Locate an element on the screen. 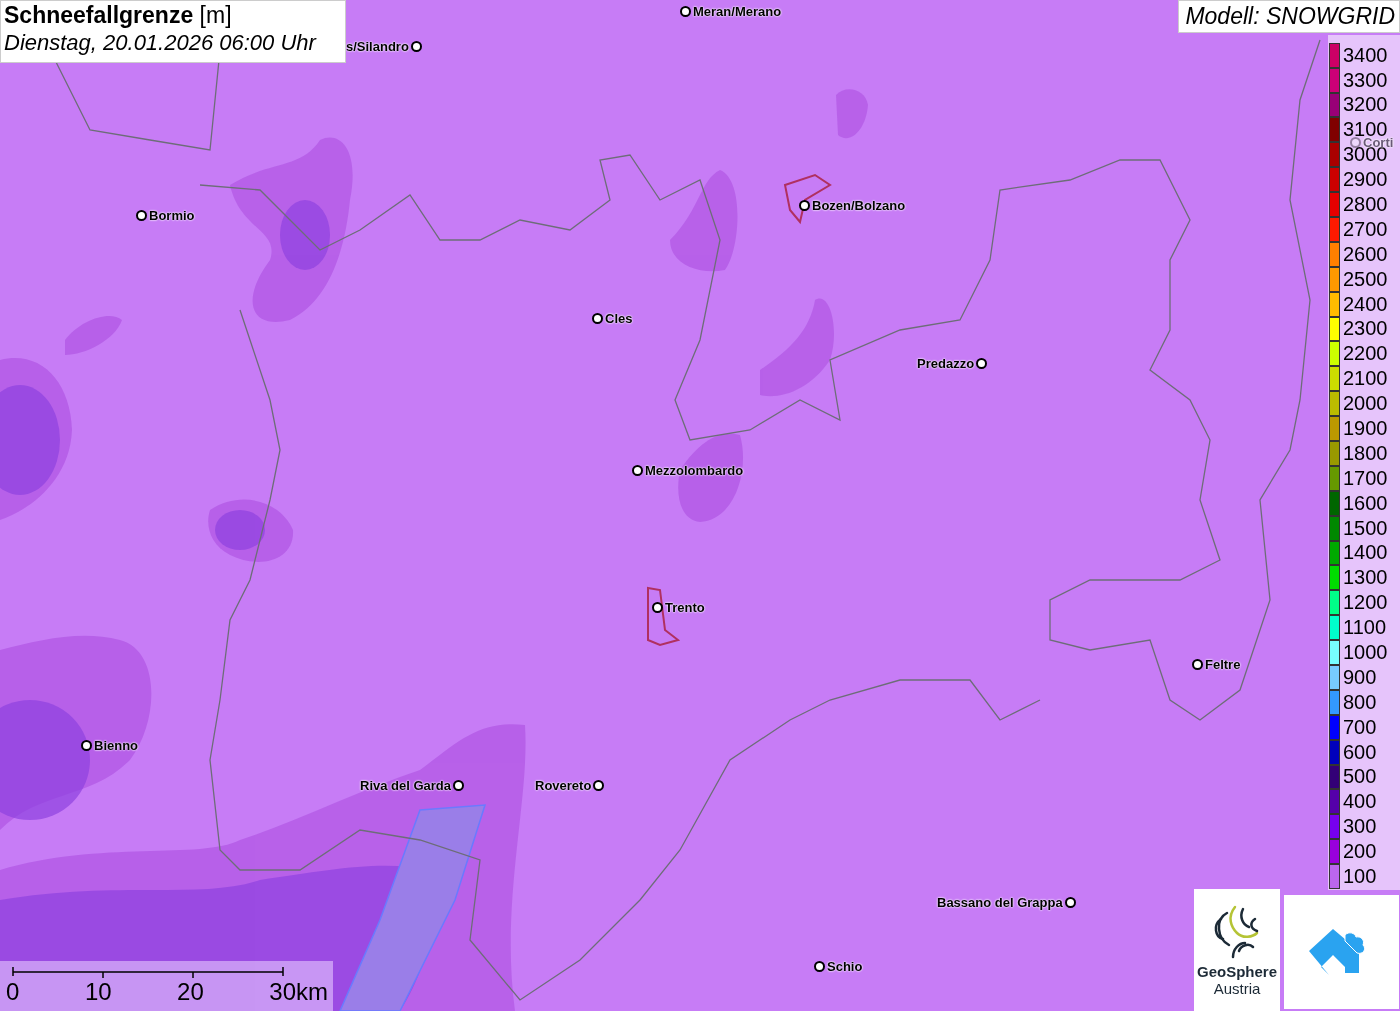  map-title: Schneefallgrenze [m] is located at coordinates (118, 15).